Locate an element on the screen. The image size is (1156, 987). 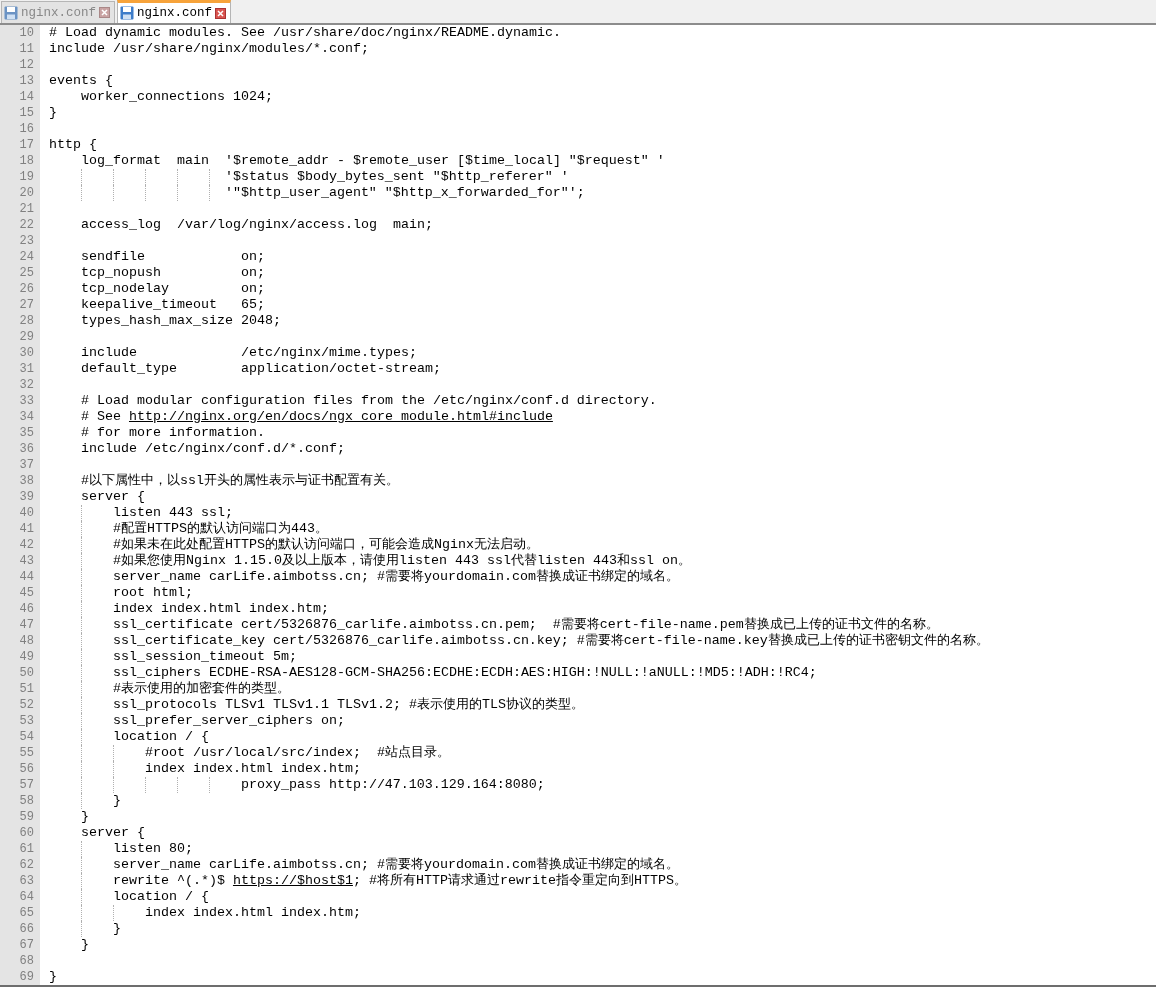
line-number: 27 is located at coordinates (26, 305).